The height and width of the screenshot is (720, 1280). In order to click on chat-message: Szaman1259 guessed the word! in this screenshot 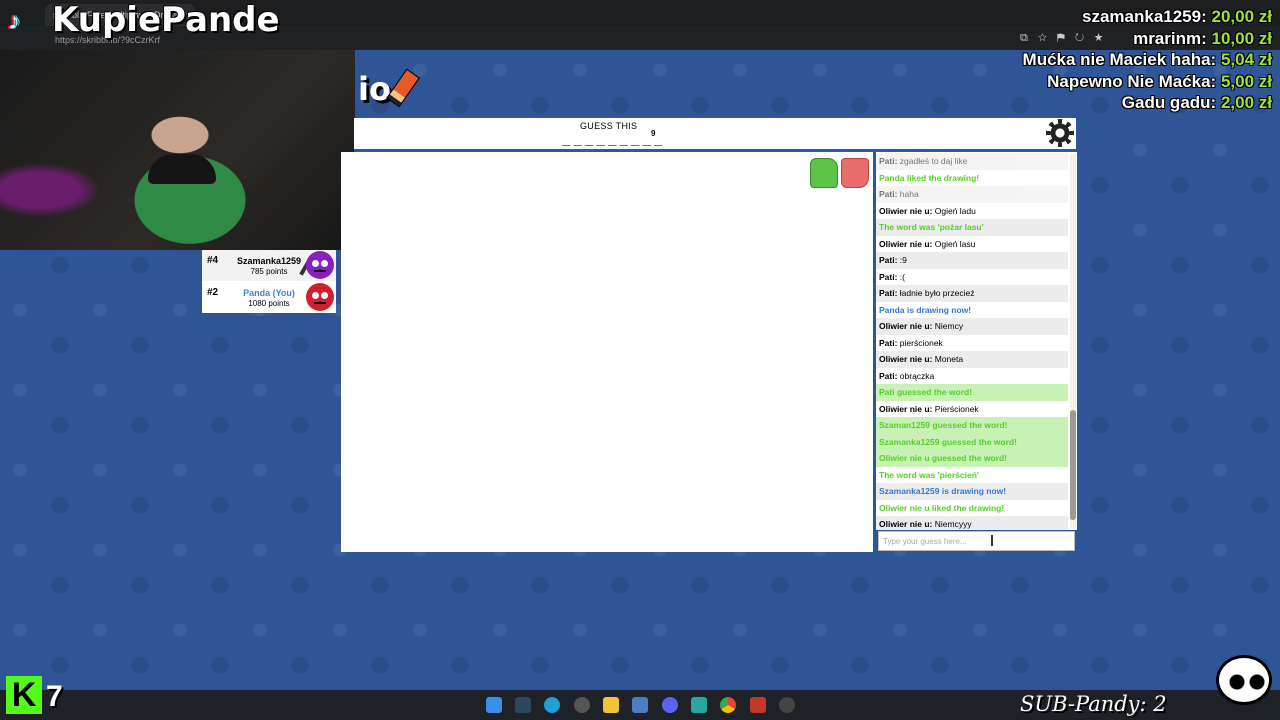, I will do `click(972, 425)`.